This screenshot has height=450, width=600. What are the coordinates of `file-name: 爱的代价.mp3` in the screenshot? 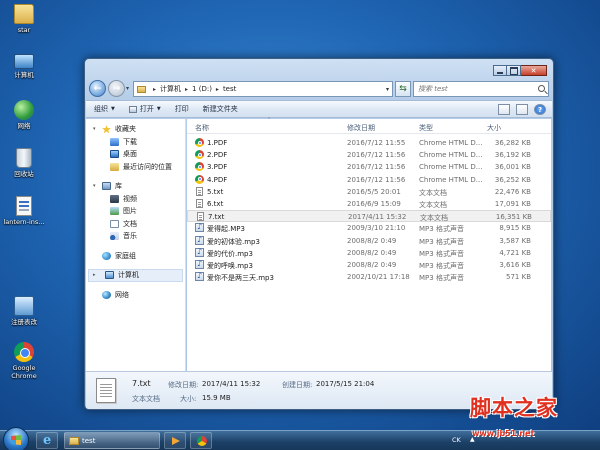 It's located at (230, 253).